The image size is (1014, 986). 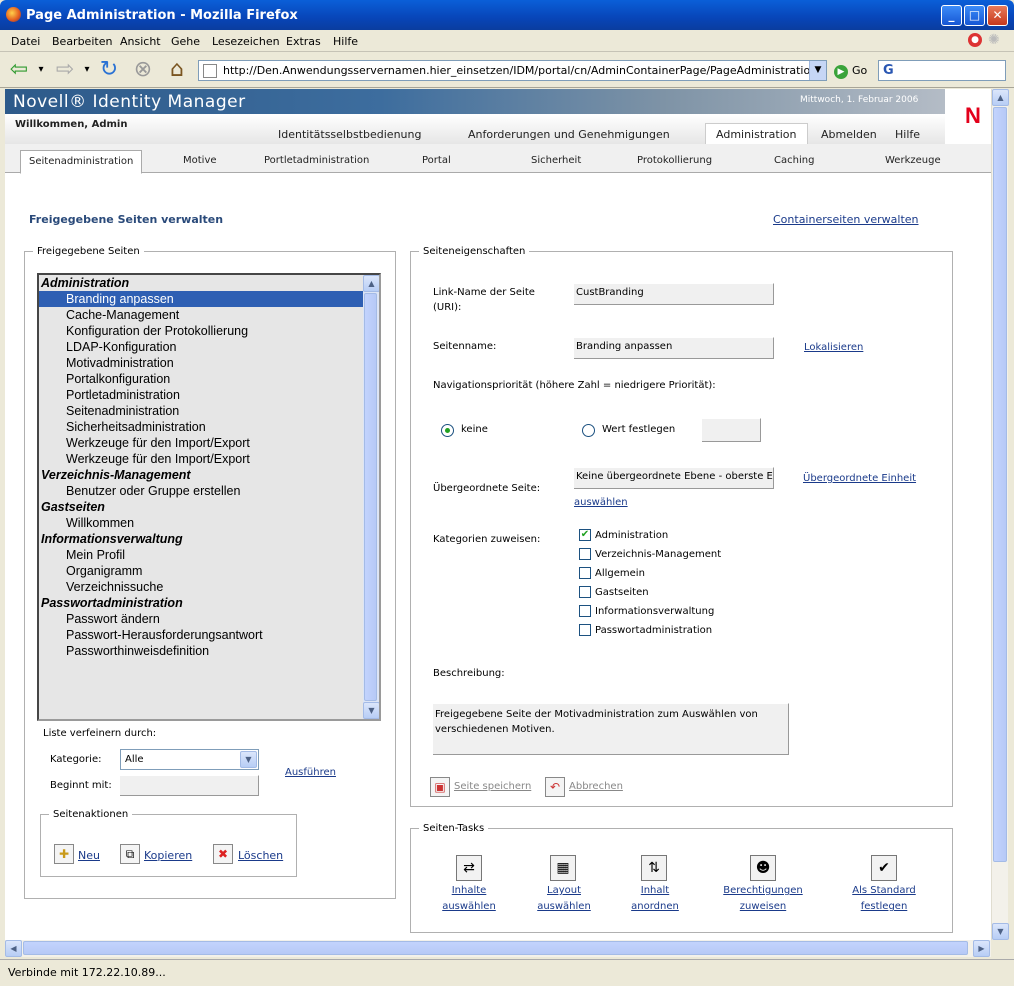 What do you see at coordinates (951, 15) in the screenshot?
I see `minimize-icon: _` at bounding box center [951, 15].